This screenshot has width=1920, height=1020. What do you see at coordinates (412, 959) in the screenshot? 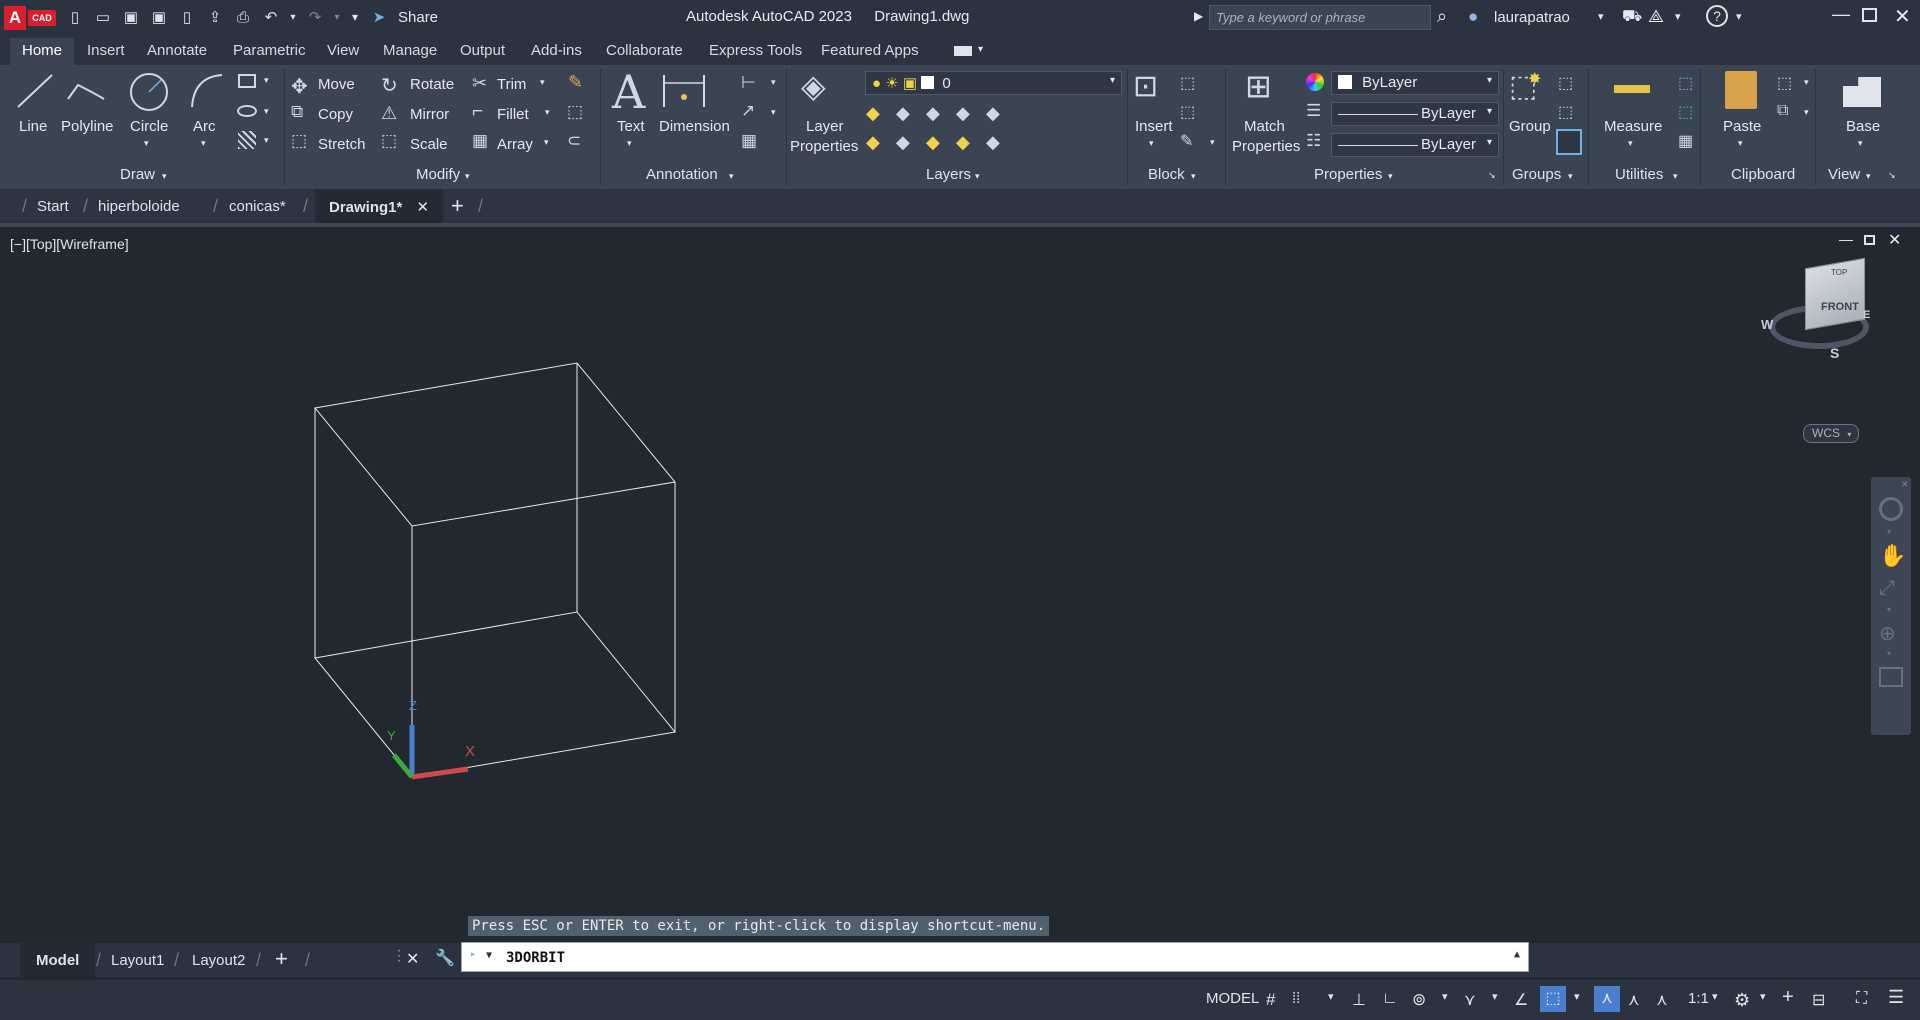
I see `command-close-icon: ✕` at bounding box center [412, 959].